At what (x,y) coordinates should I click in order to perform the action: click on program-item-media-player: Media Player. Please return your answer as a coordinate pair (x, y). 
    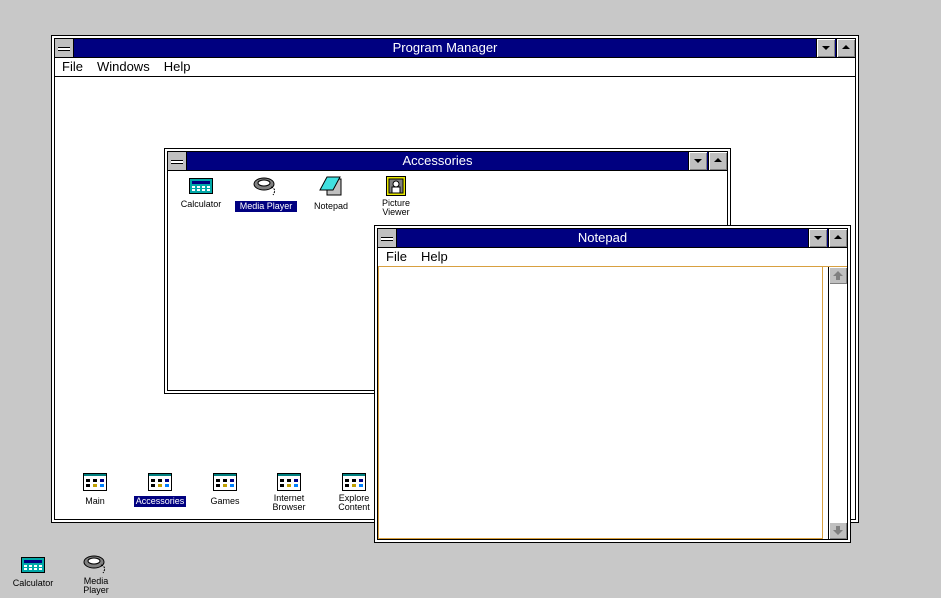
    Looking at the image, I should click on (266, 195).